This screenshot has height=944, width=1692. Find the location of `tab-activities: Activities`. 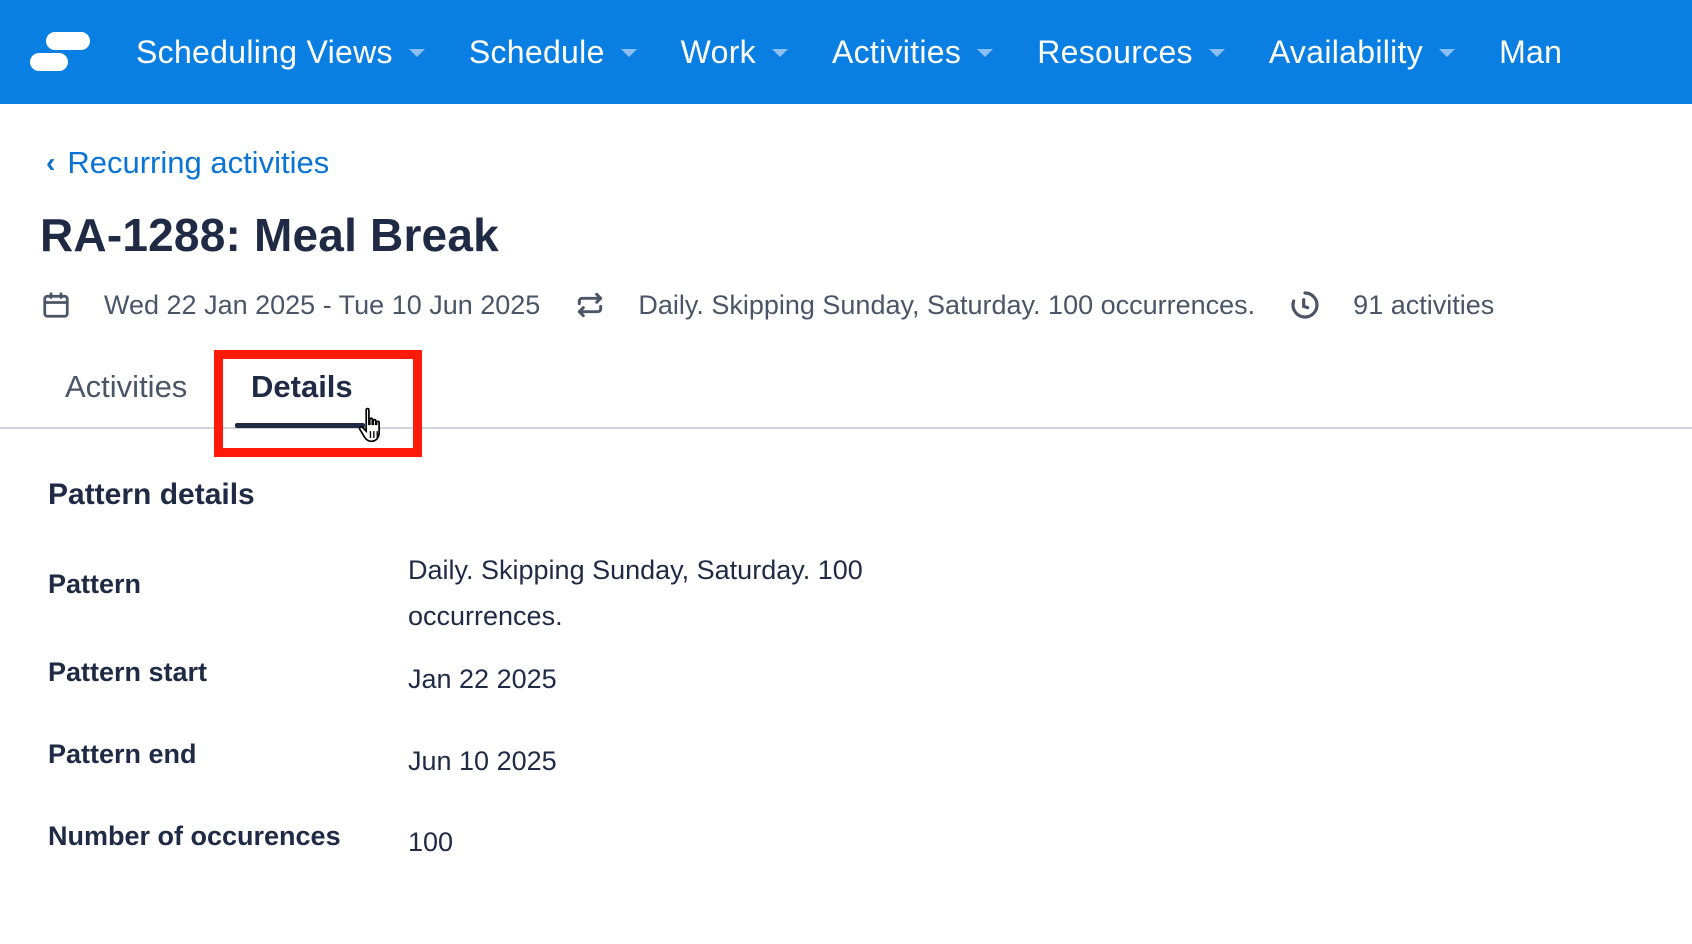

tab-activities: Activities is located at coordinates (126, 387).